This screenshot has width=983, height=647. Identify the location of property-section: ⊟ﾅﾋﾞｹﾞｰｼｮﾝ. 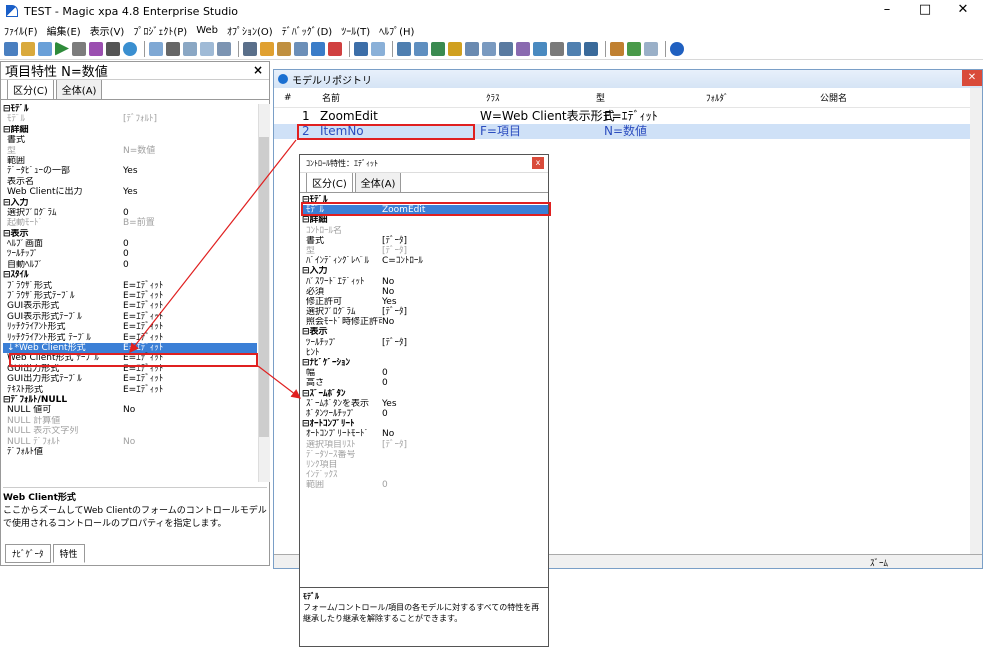
(425, 363).